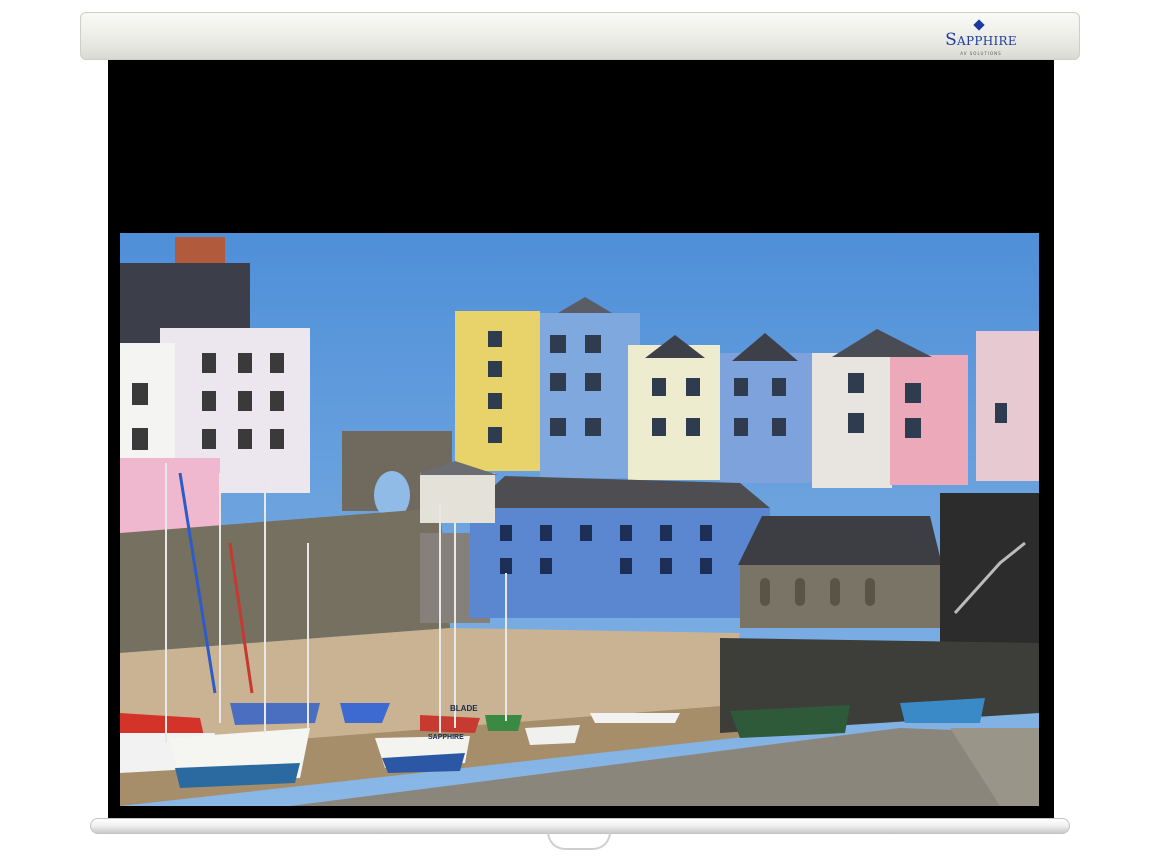  What do you see at coordinates (580, 36) in the screenshot?
I see `projector-screen-housing: Sapphire AV SOLUTIONS` at bounding box center [580, 36].